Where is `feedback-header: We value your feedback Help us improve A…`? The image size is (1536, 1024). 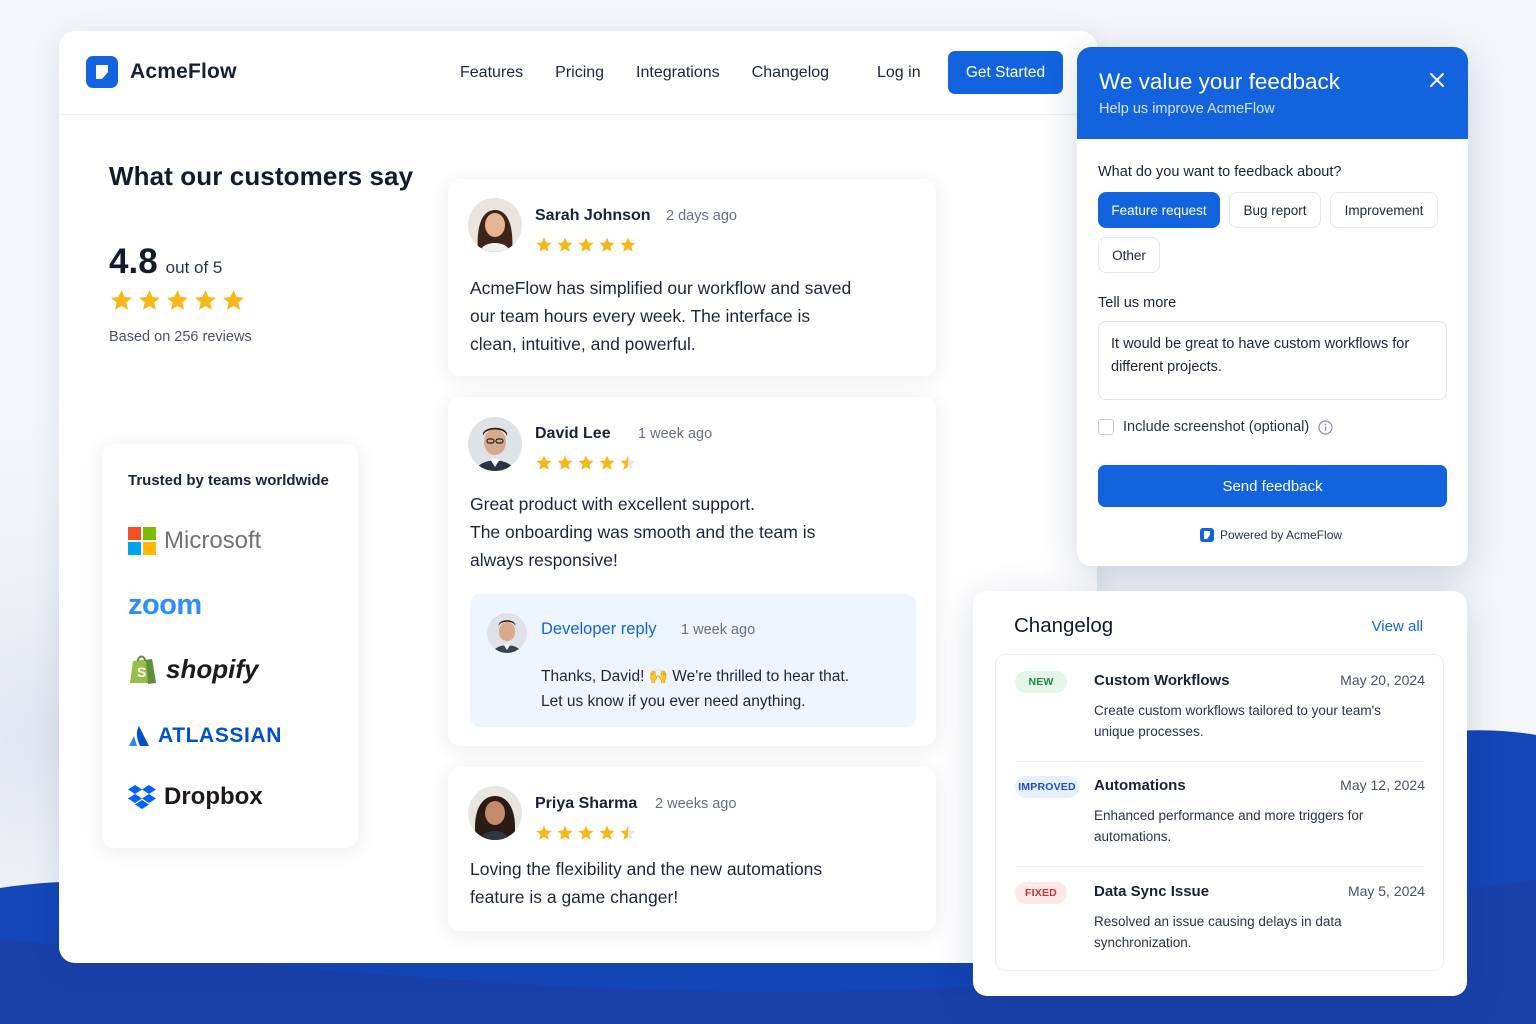
feedback-header: We value your feedback Help us improve A… is located at coordinates (1272, 93).